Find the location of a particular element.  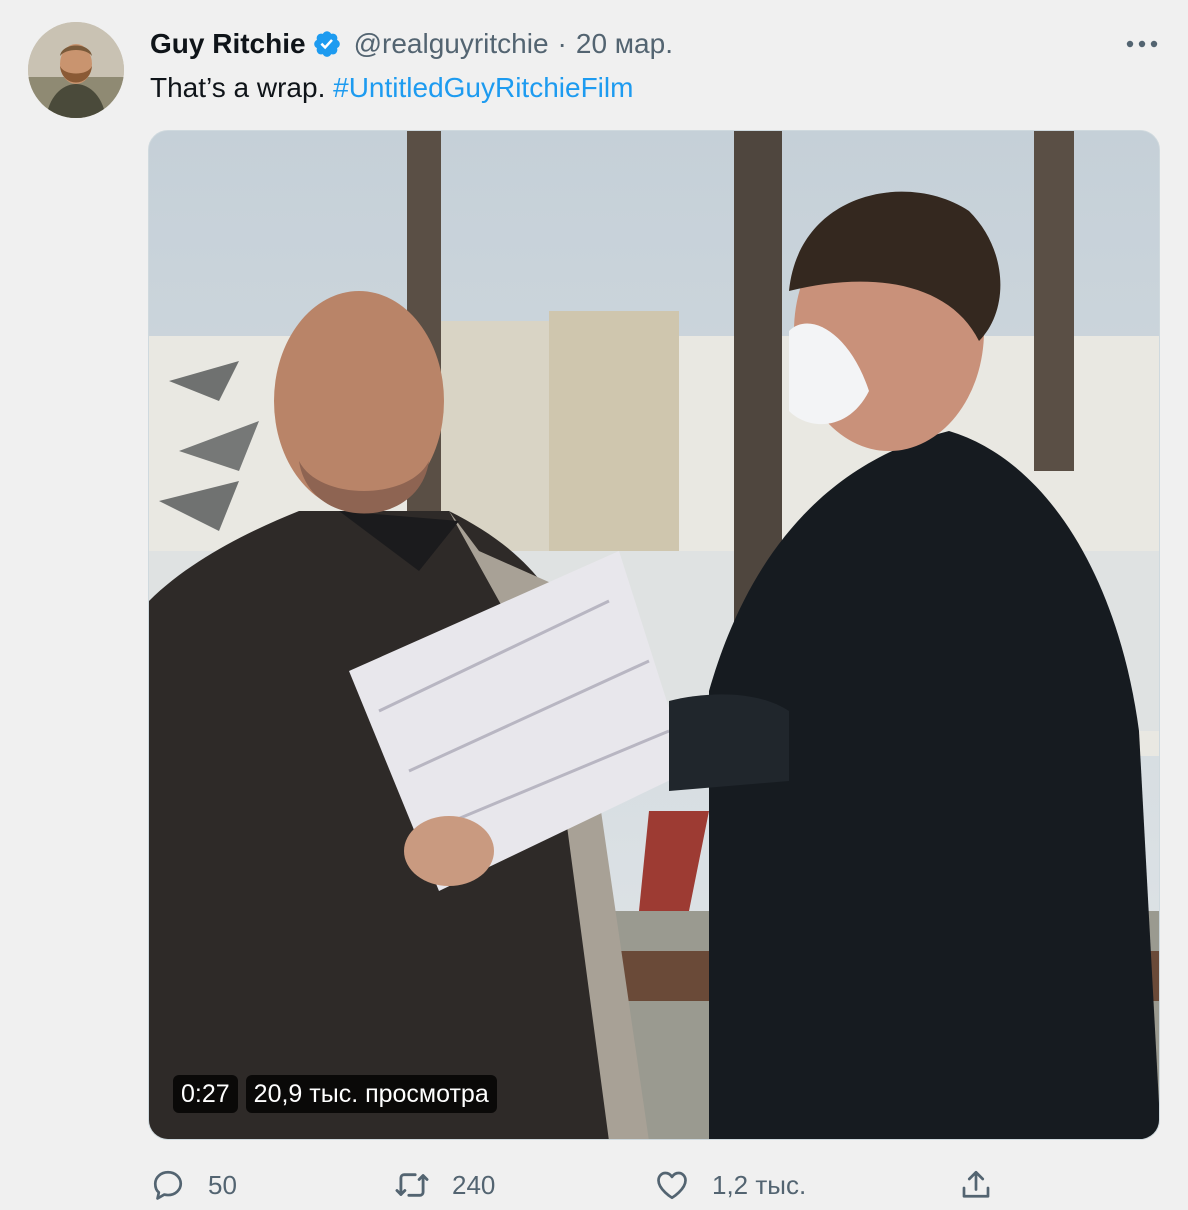

action-bar: 50 240 1,2 тыс. is located at coordinates (578, 1185).